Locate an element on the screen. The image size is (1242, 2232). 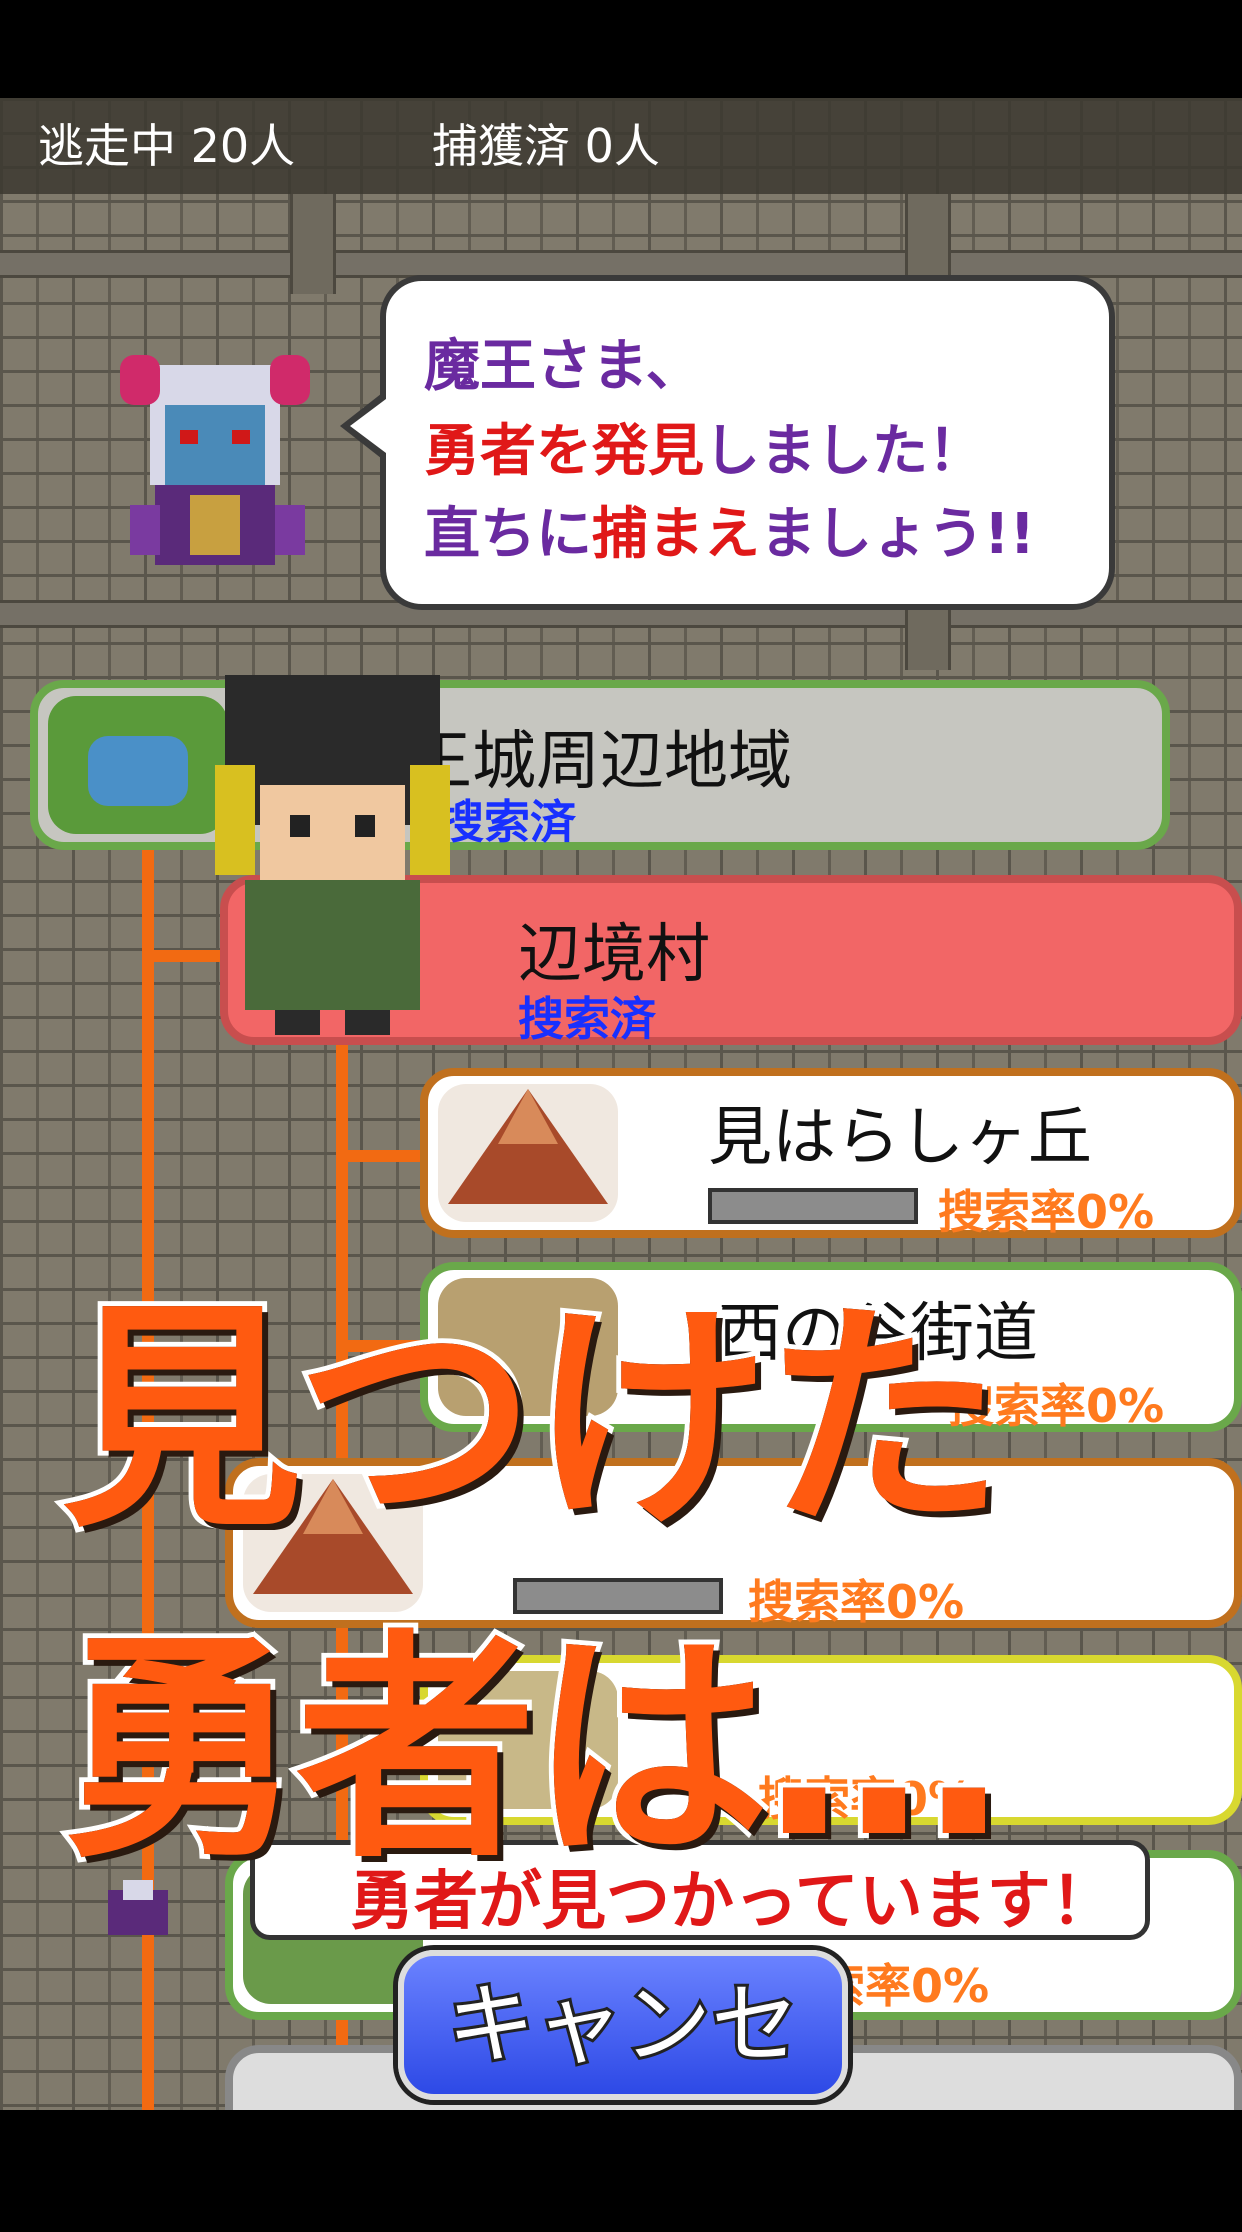
location-status: 搜索率0% is located at coordinates (1046, 1212).